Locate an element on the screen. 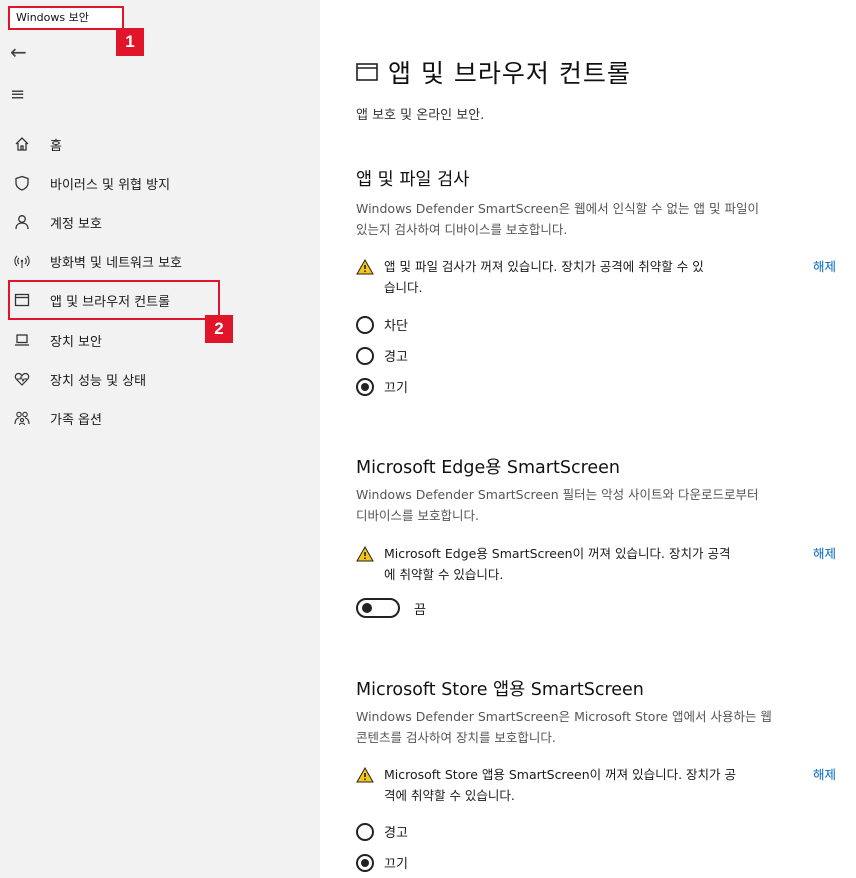 Image resolution: width=856 pixels, height=878 pixels. warning-text: 앱 및 파일 검사가 꺼져 있습니다. 장치가 공격에 취약할 수 있 습니다. is located at coordinates (594, 277).